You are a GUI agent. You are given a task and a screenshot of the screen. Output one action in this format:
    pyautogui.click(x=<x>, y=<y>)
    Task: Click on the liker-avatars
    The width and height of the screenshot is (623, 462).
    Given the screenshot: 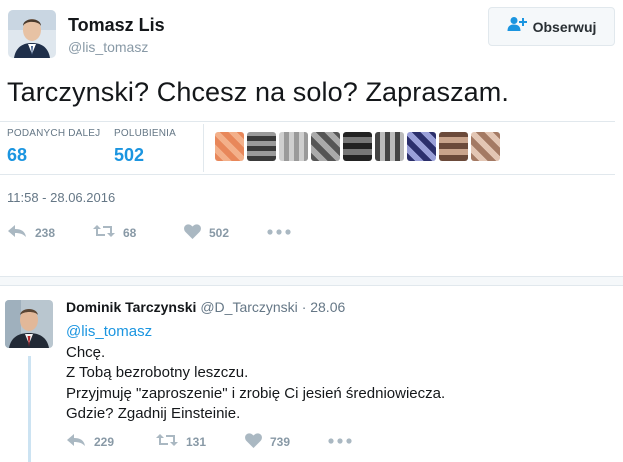 What is the action you would take?
    pyautogui.click(x=357, y=146)
    